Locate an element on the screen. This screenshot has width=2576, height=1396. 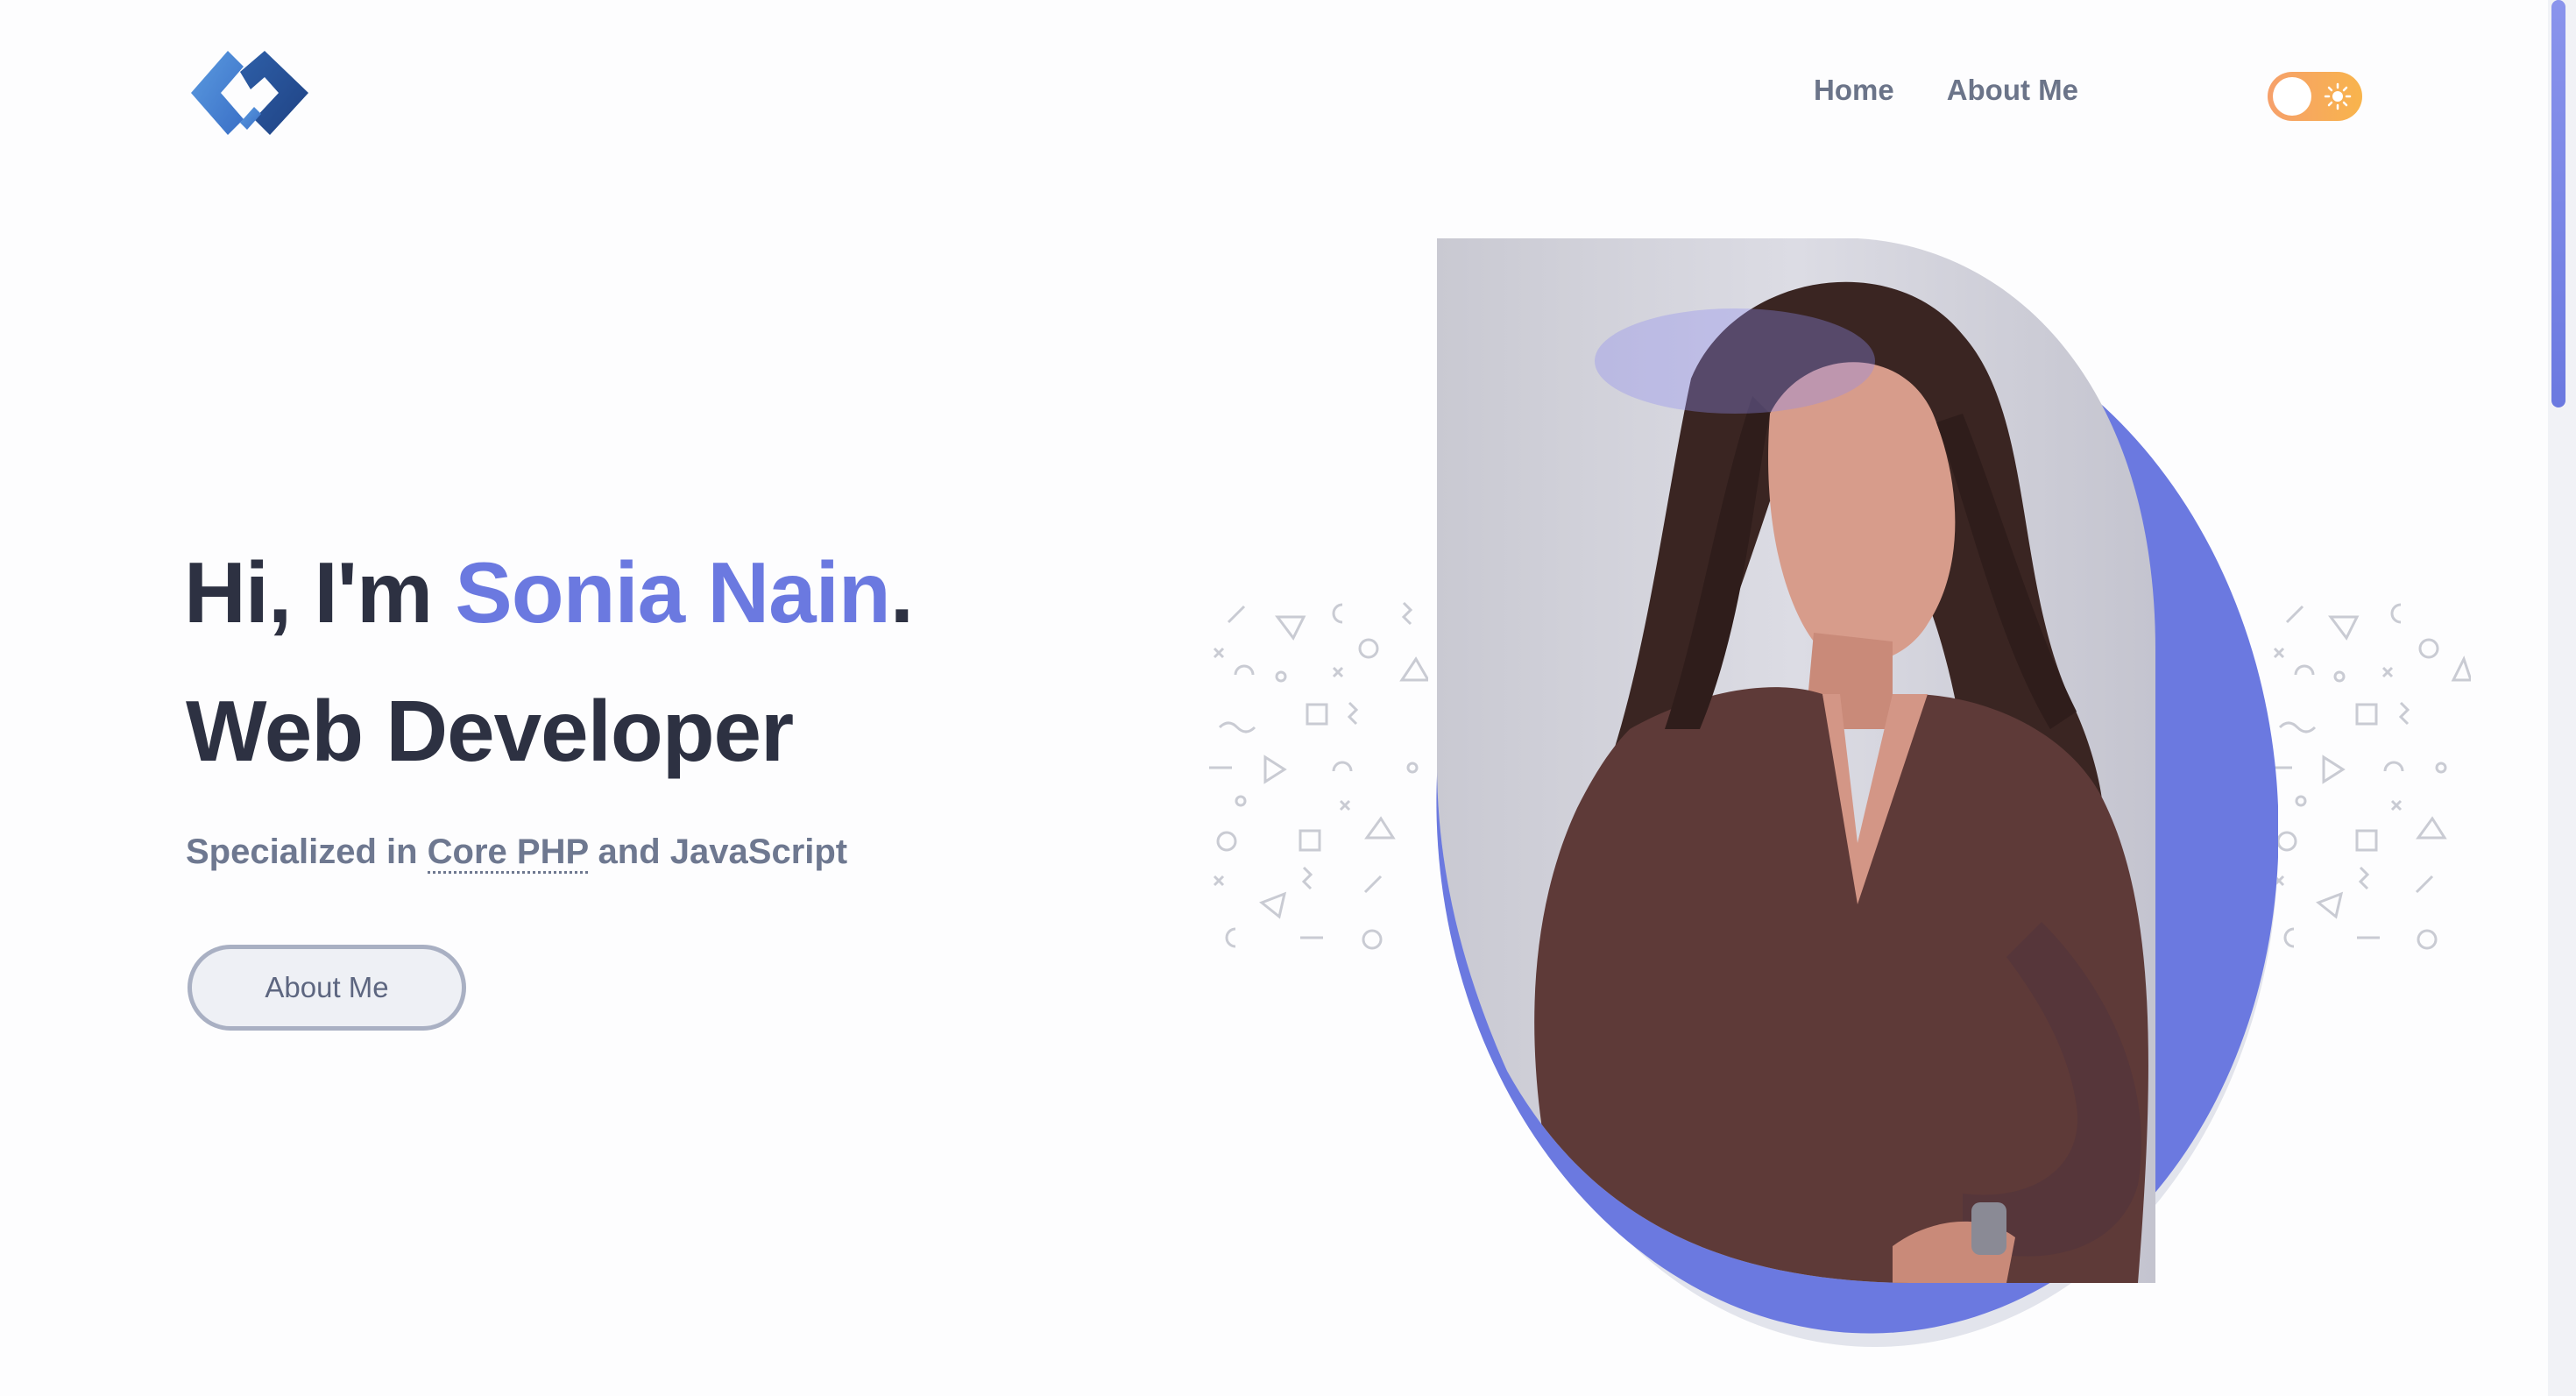
hero-heading: Hi, I'm Sonia Nain. is located at coordinates (549, 592).